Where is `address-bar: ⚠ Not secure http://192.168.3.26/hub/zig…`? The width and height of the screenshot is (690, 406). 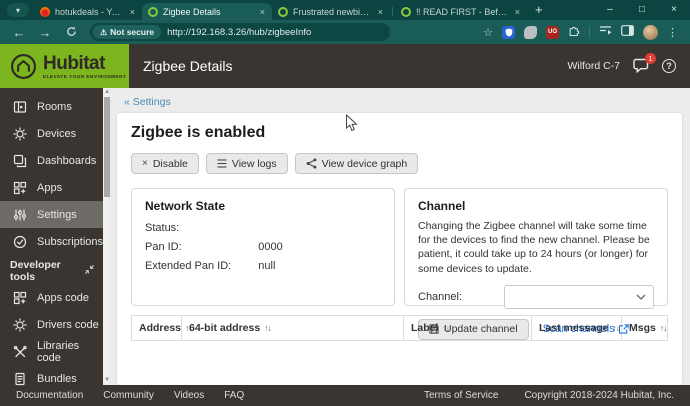 address-bar: ⚠ Not secure http://192.168.3.26/hub/zig… is located at coordinates (240, 32).